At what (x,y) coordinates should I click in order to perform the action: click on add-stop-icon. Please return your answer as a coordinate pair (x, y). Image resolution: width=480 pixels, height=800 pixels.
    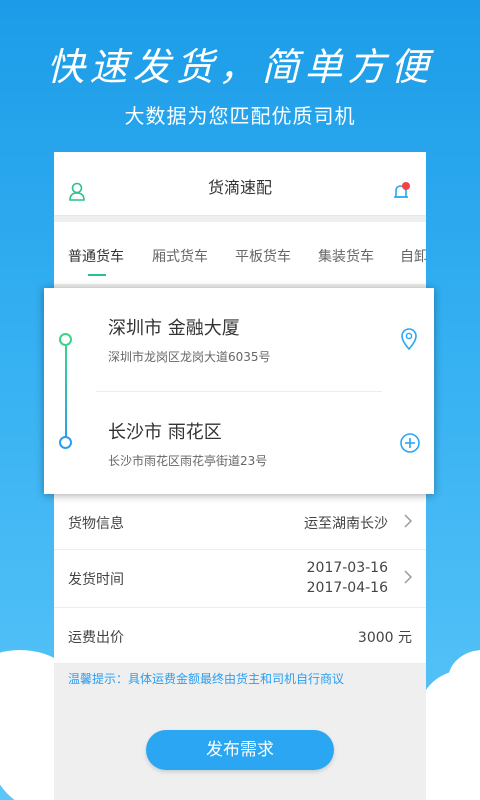
    Looking at the image, I should click on (410, 445).